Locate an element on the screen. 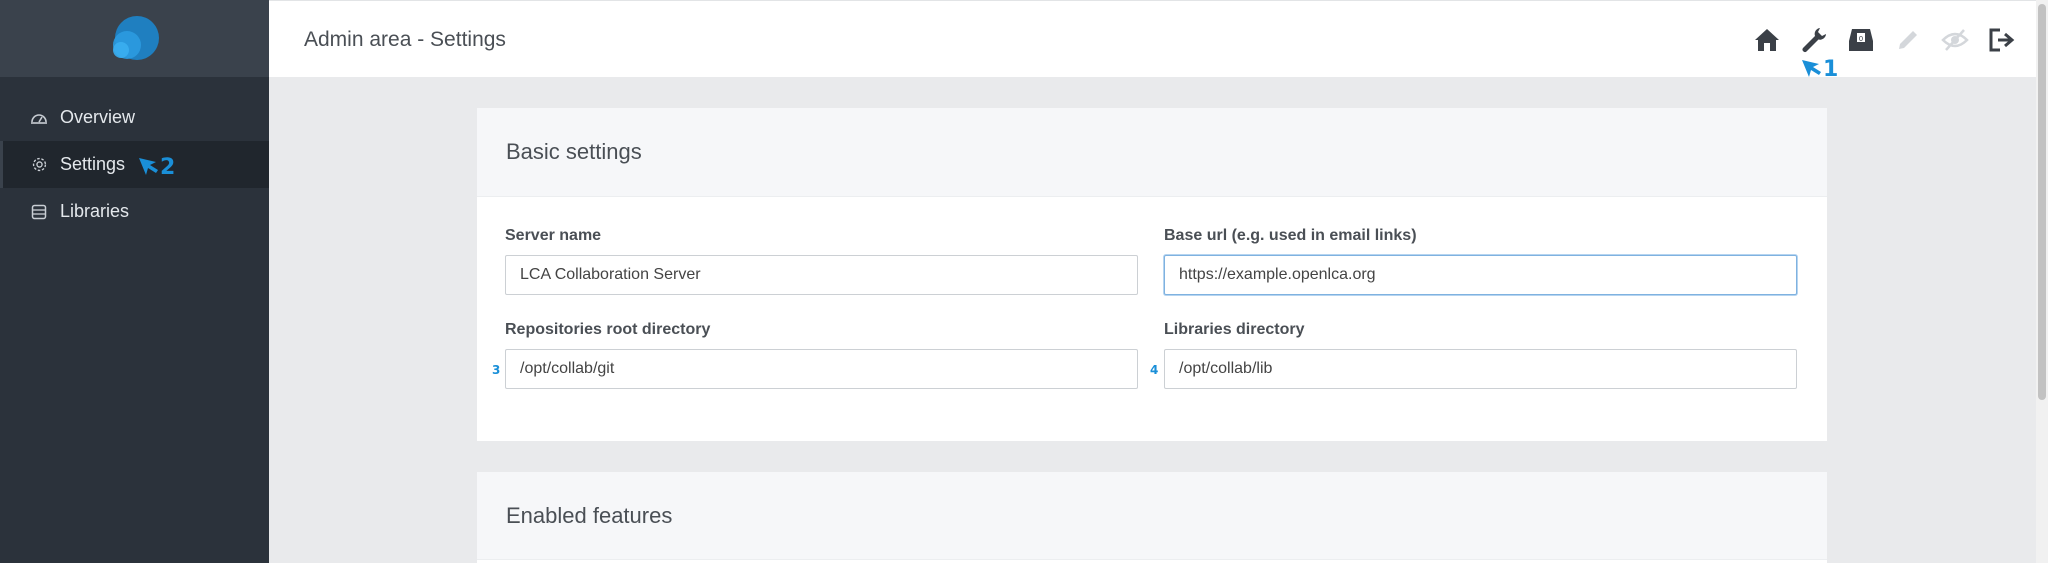  scrollbar-thumb is located at coordinates (2042, 202).